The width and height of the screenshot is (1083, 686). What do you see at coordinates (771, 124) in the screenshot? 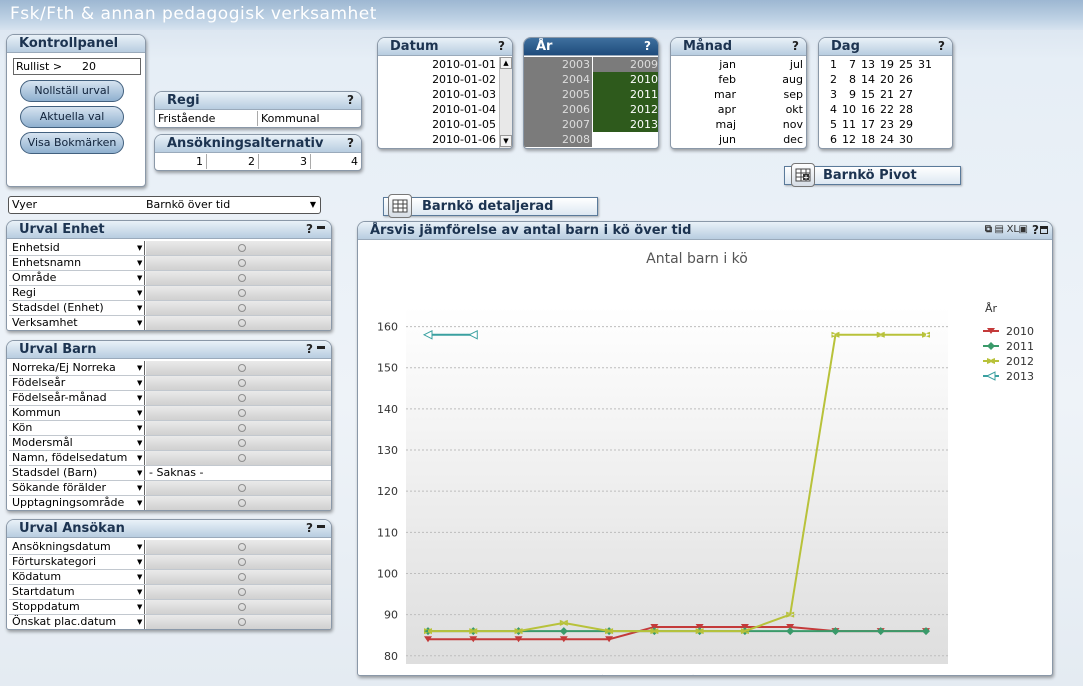
I see `manad-value: nov` at bounding box center [771, 124].